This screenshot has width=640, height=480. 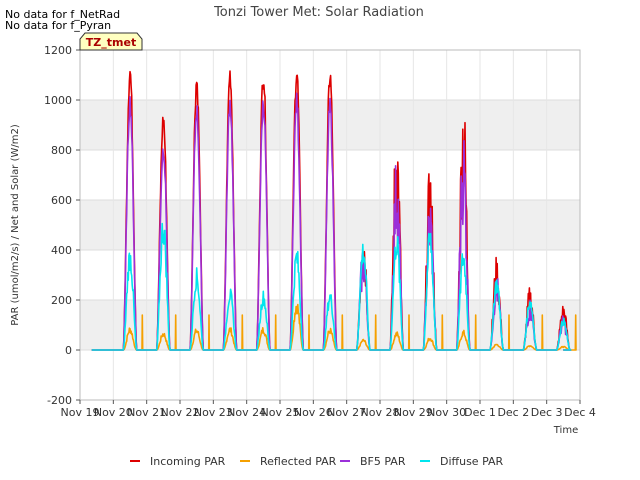 I want to click on tz-annotation-label: TZ_tmet, so click(x=111, y=42).